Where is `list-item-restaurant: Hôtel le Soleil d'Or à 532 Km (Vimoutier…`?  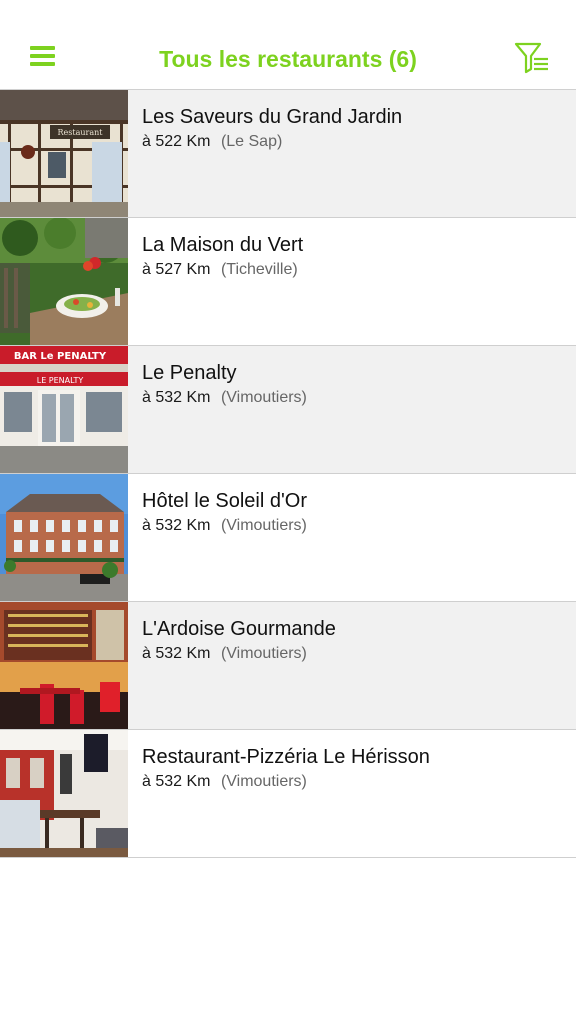 list-item-restaurant: Hôtel le Soleil d'Or à 532 Km (Vimoutier… is located at coordinates (288, 538).